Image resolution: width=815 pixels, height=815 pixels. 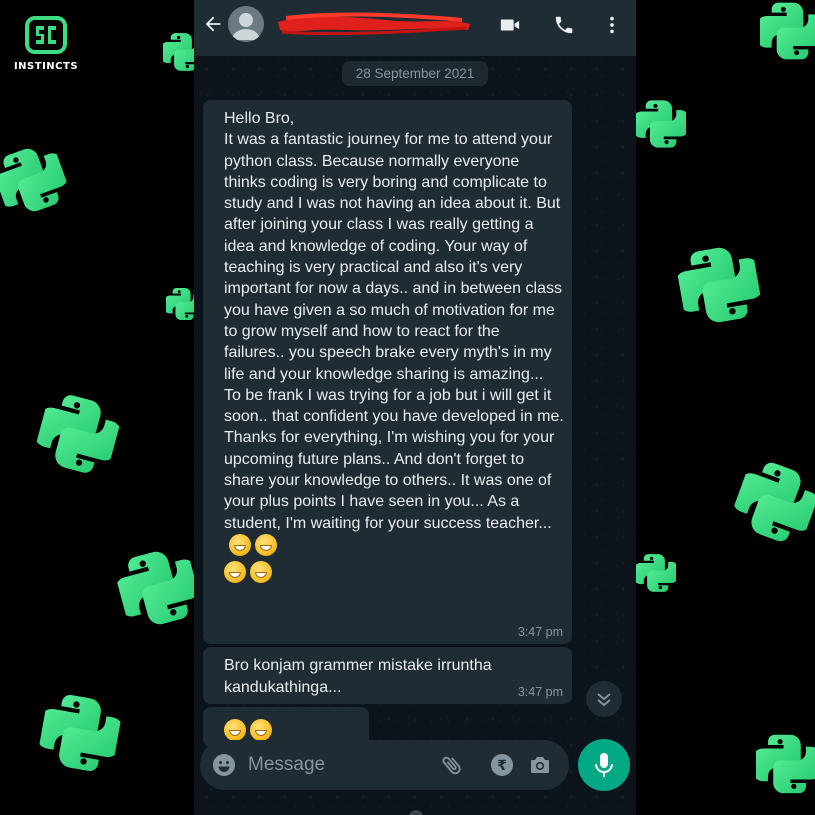 I want to click on double-chevron-down-icon, so click(x=604, y=700).